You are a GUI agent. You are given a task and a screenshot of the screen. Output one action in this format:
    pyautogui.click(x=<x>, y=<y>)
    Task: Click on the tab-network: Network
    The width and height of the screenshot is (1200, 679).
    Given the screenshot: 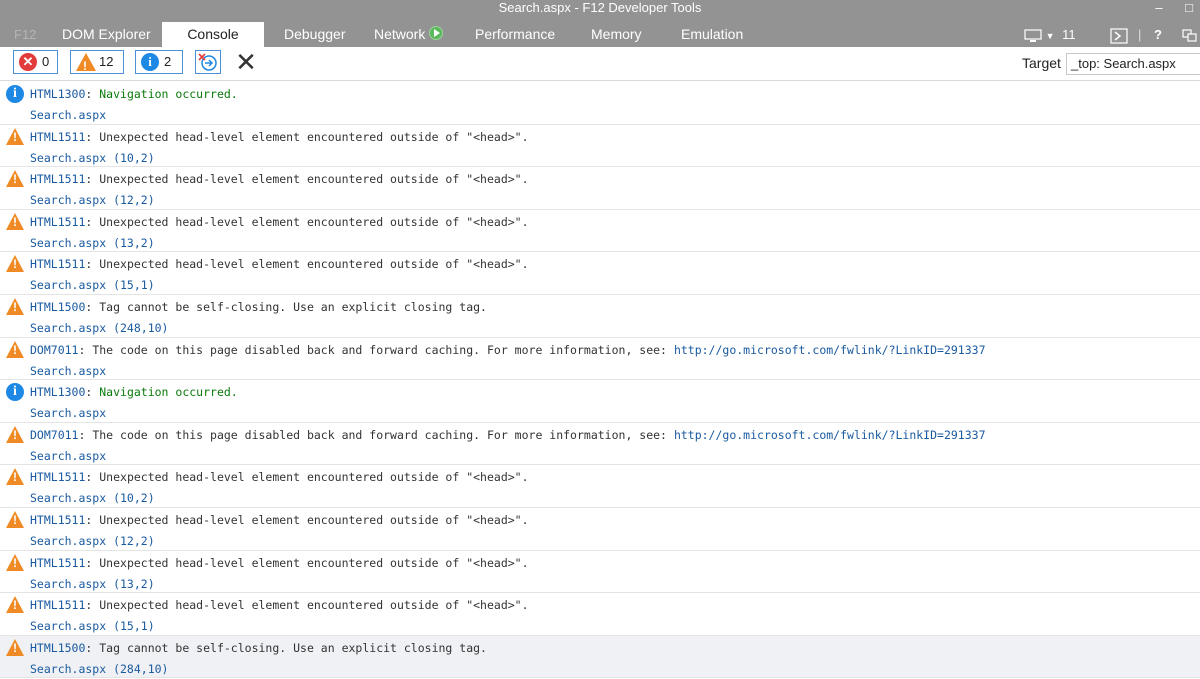 What is the action you would take?
    pyautogui.click(x=409, y=34)
    